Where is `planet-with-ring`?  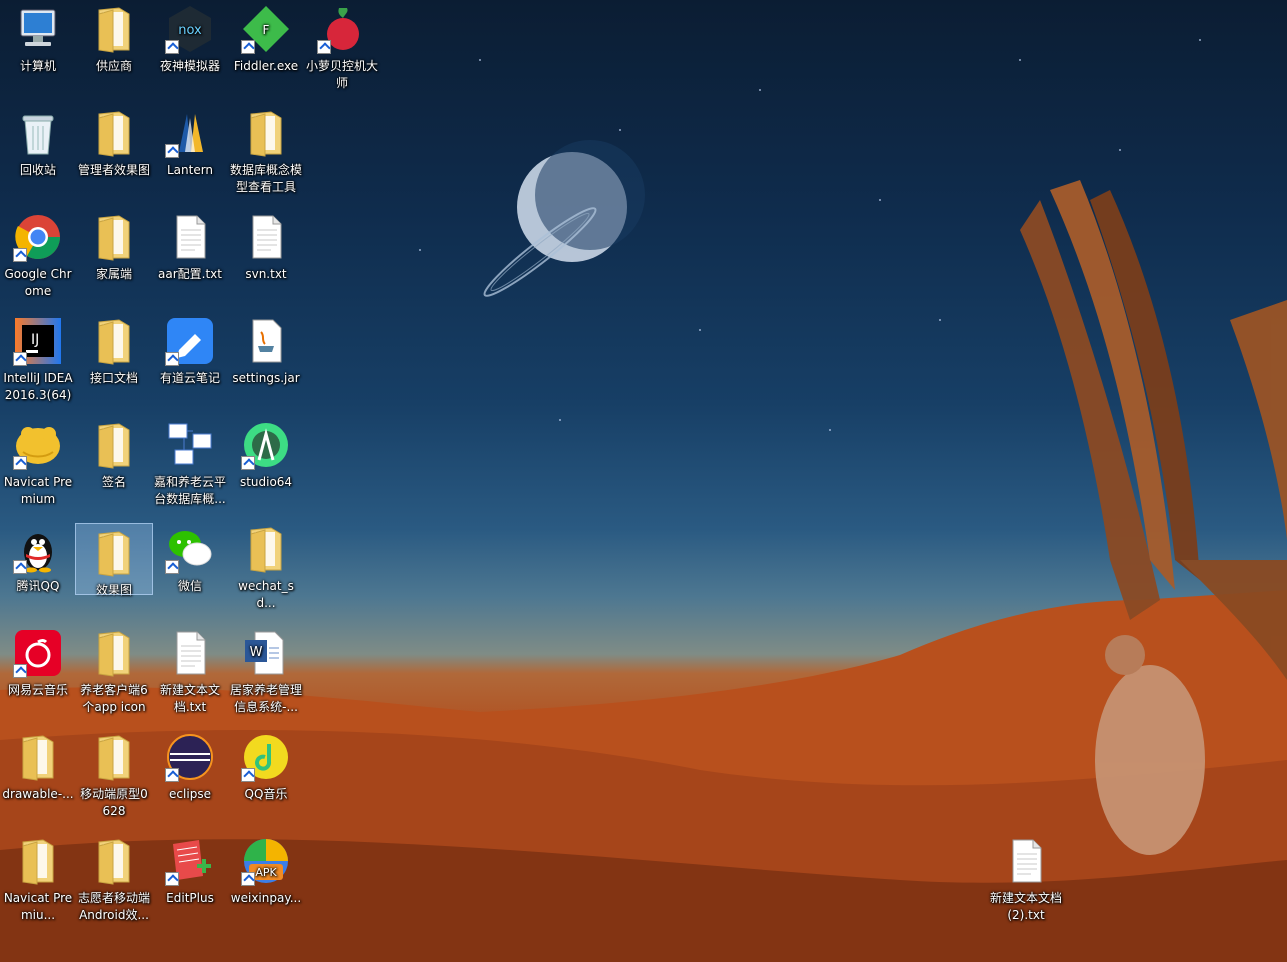
planet-with-ring is located at coordinates (564, 218).